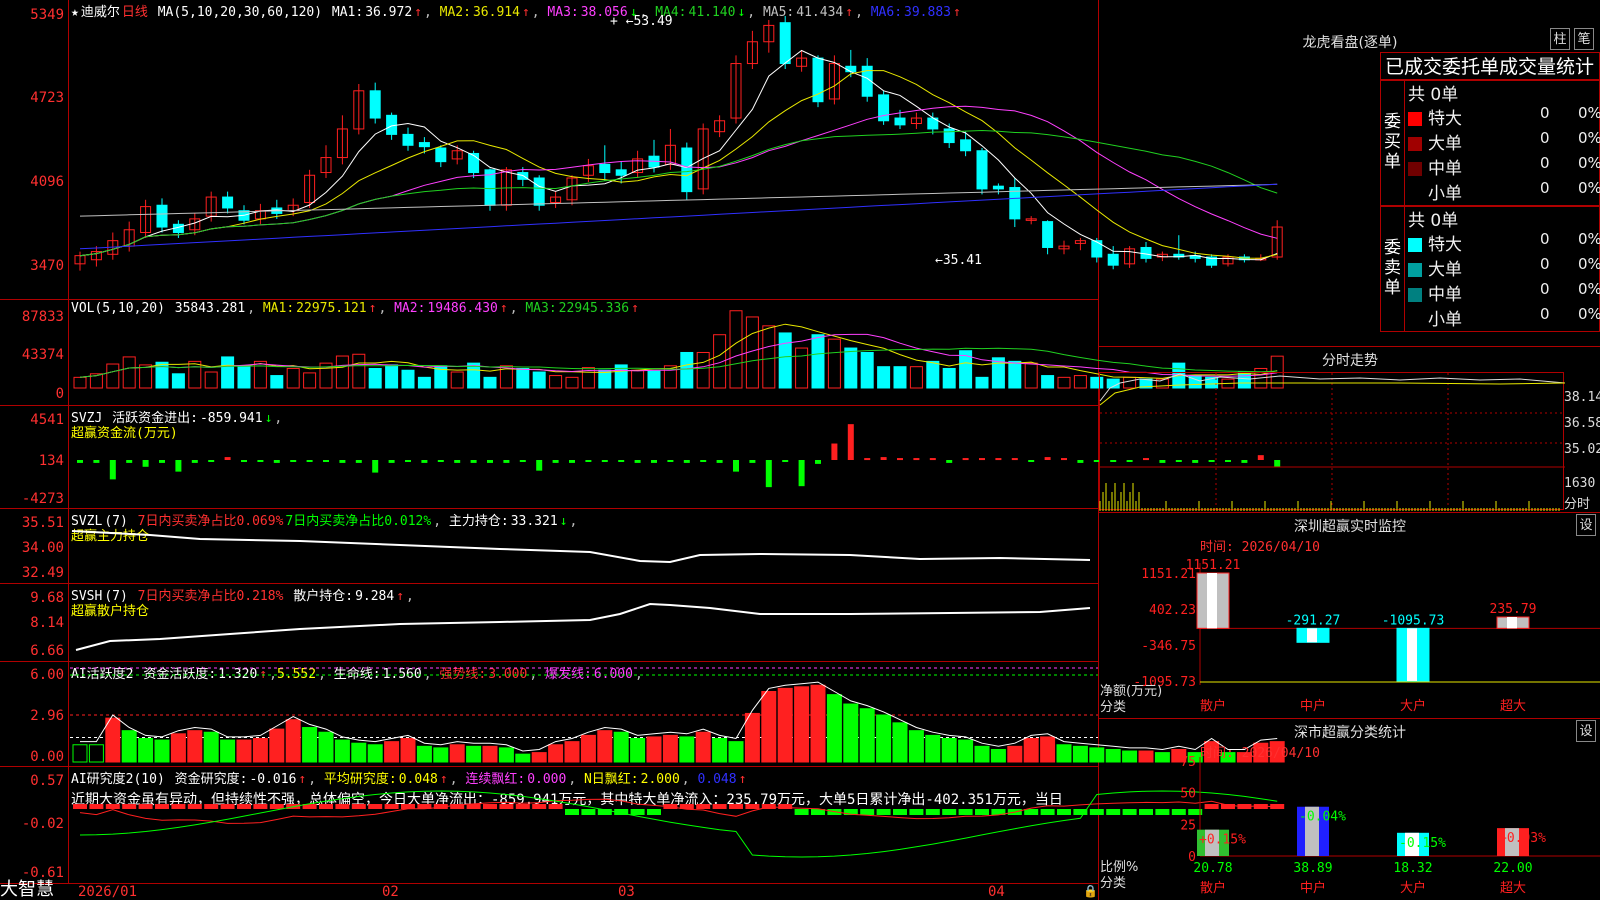 This screenshot has width=1600, height=900. Describe the element at coordinates (1512, 842) in the screenshot. I see `sz-ratio-bar-highlight` at that location.